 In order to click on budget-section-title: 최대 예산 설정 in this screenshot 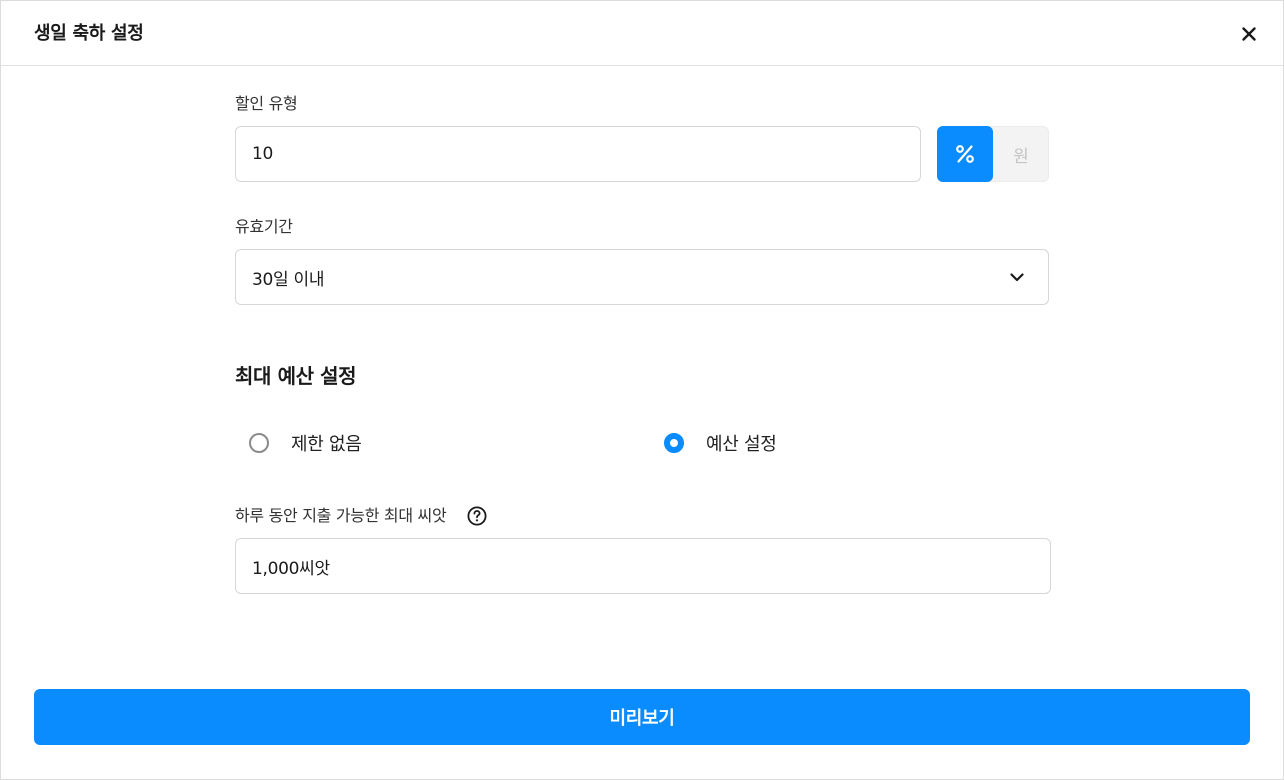, I will do `click(296, 376)`.